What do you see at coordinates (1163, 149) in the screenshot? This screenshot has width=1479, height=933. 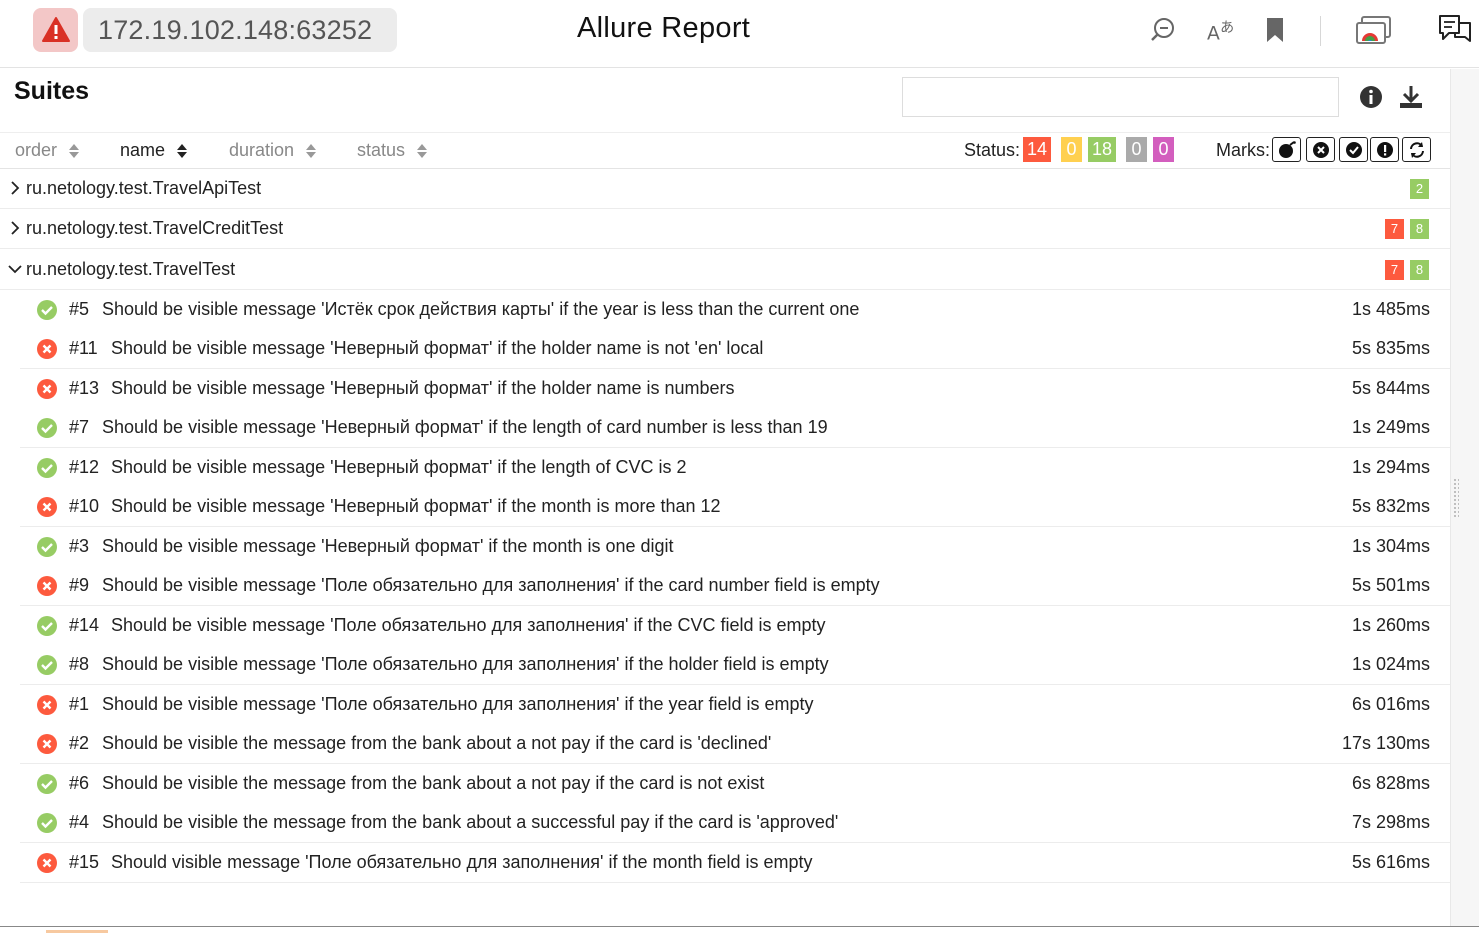 I see `status-filter-unknown: 0` at bounding box center [1163, 149].